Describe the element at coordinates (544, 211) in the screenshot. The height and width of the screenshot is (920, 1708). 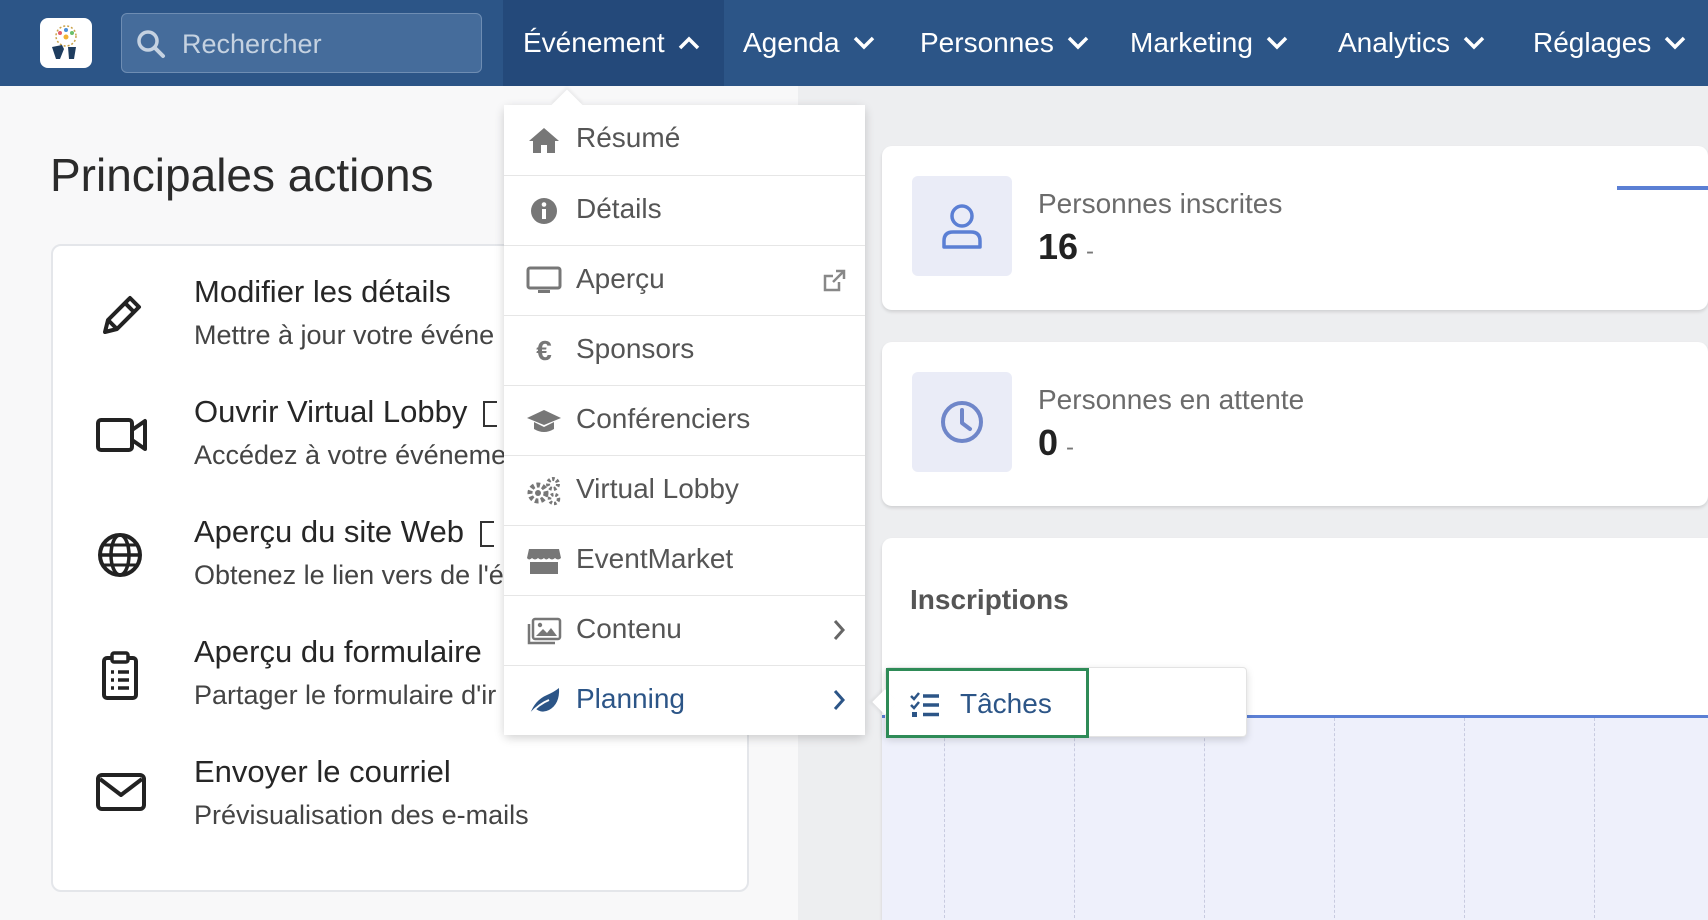
I see `info-icon` at that location.